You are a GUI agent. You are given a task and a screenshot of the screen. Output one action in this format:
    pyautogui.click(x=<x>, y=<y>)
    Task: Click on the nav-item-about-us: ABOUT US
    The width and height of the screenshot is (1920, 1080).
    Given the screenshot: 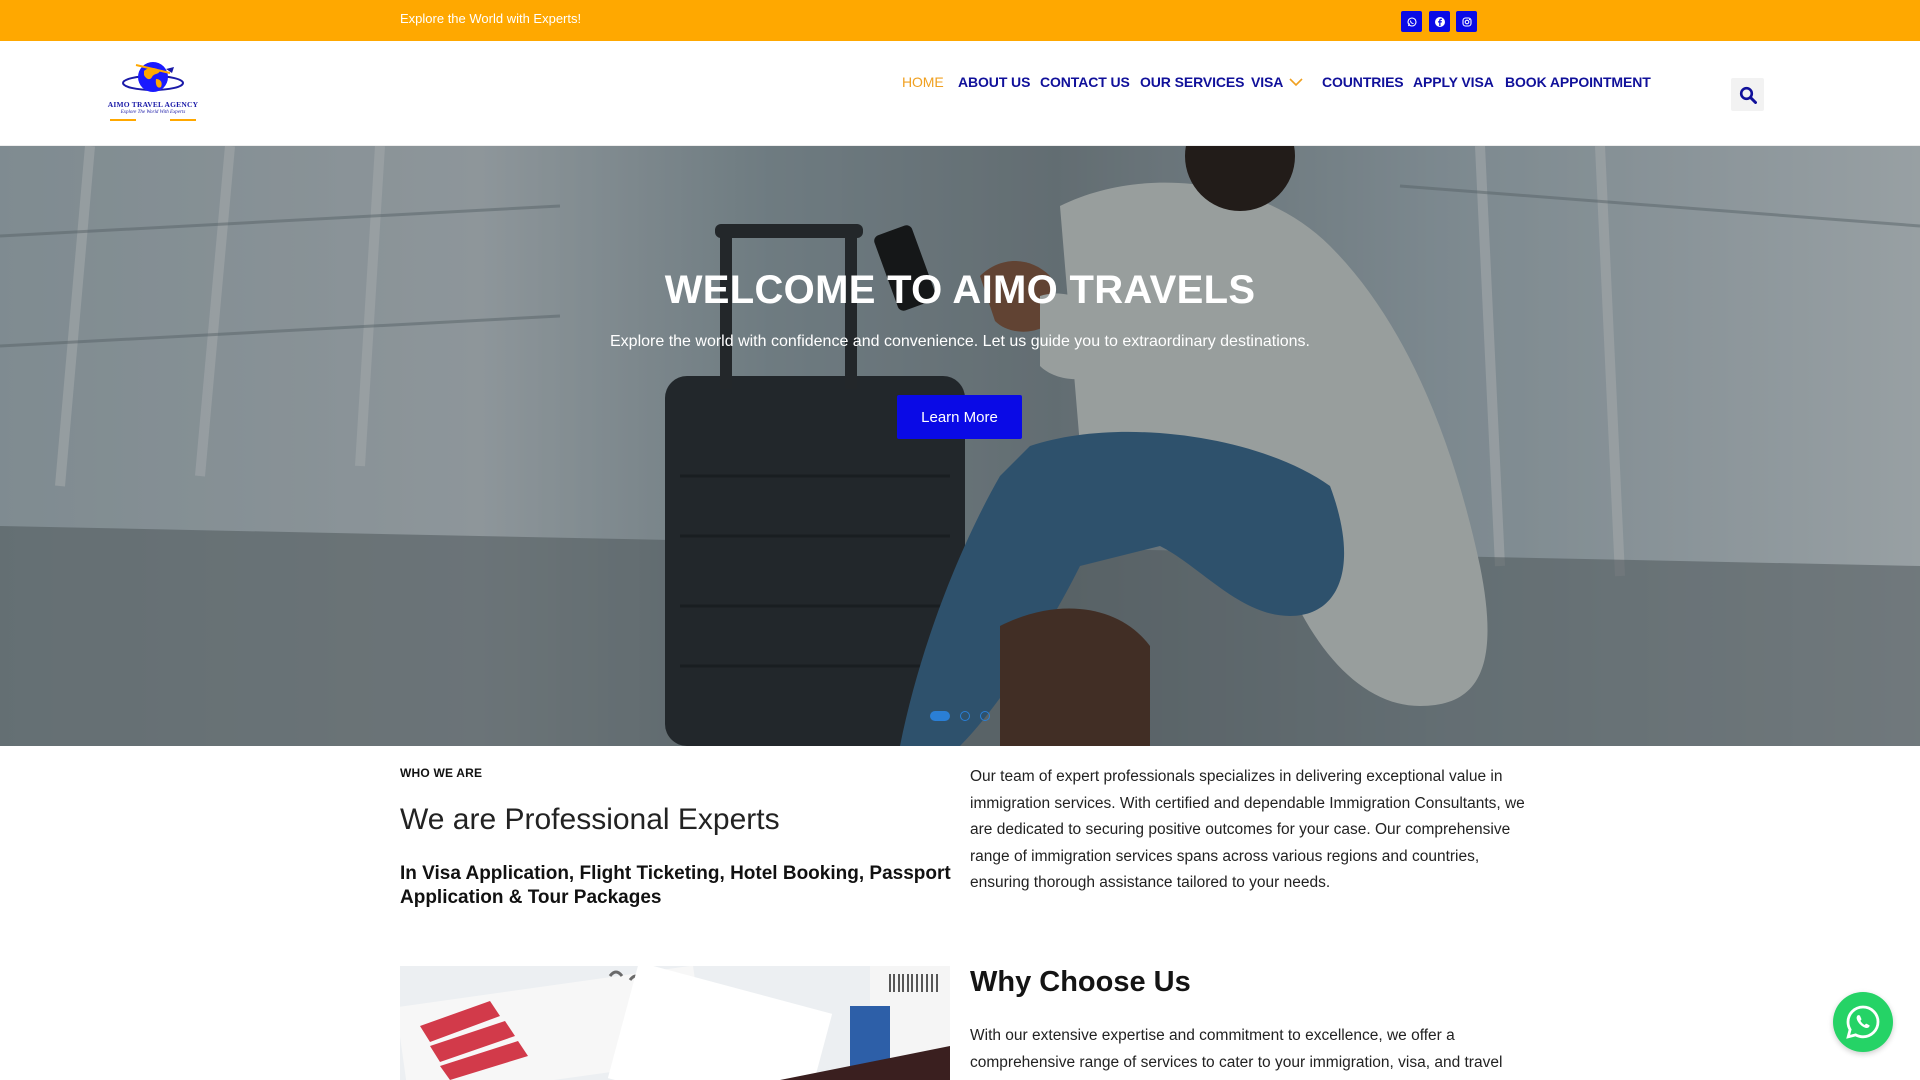 What is the action you would take?
    pyautogui.click(x=994, y=82)
    